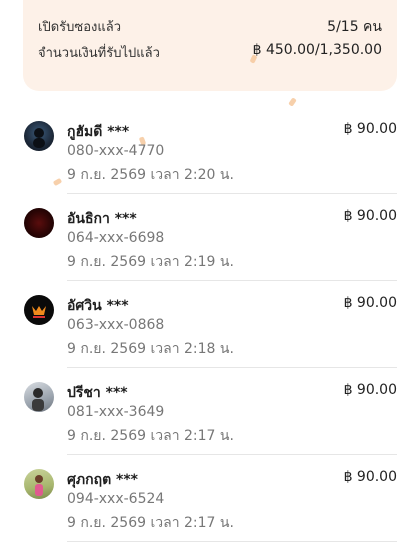  I want to click on child-photo-icon, so click(39, 485).